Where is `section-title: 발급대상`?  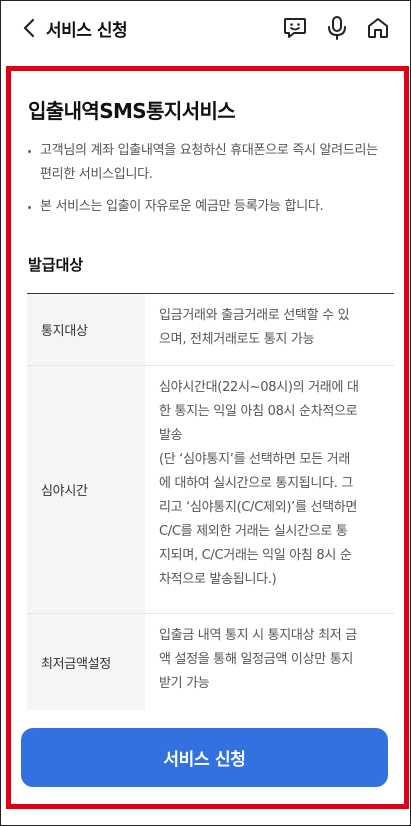 section-title: 발급대상 is located at coordinates (56, 265).